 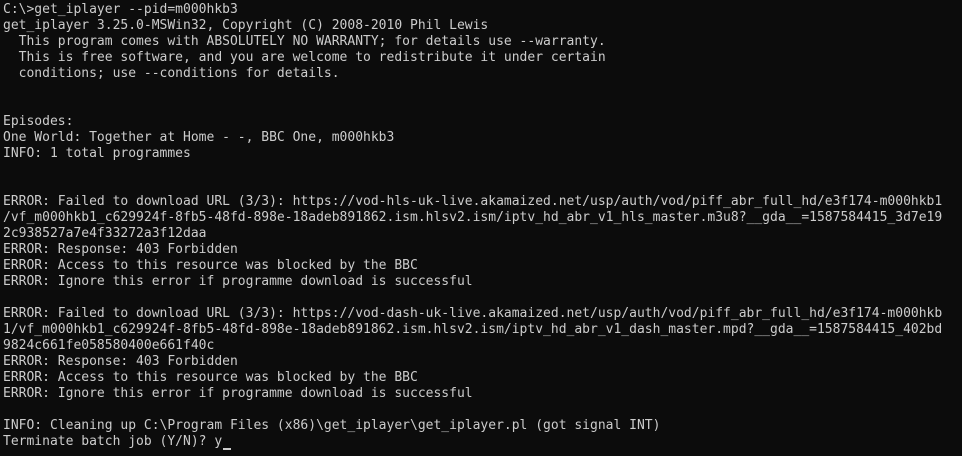 What do you see at coordinates (105, 233) in the screenshot?
I see `console-line-error-hls-url-cont: 2c938527a7e4f33272a3f12daa` at bounding box center [105, 233].